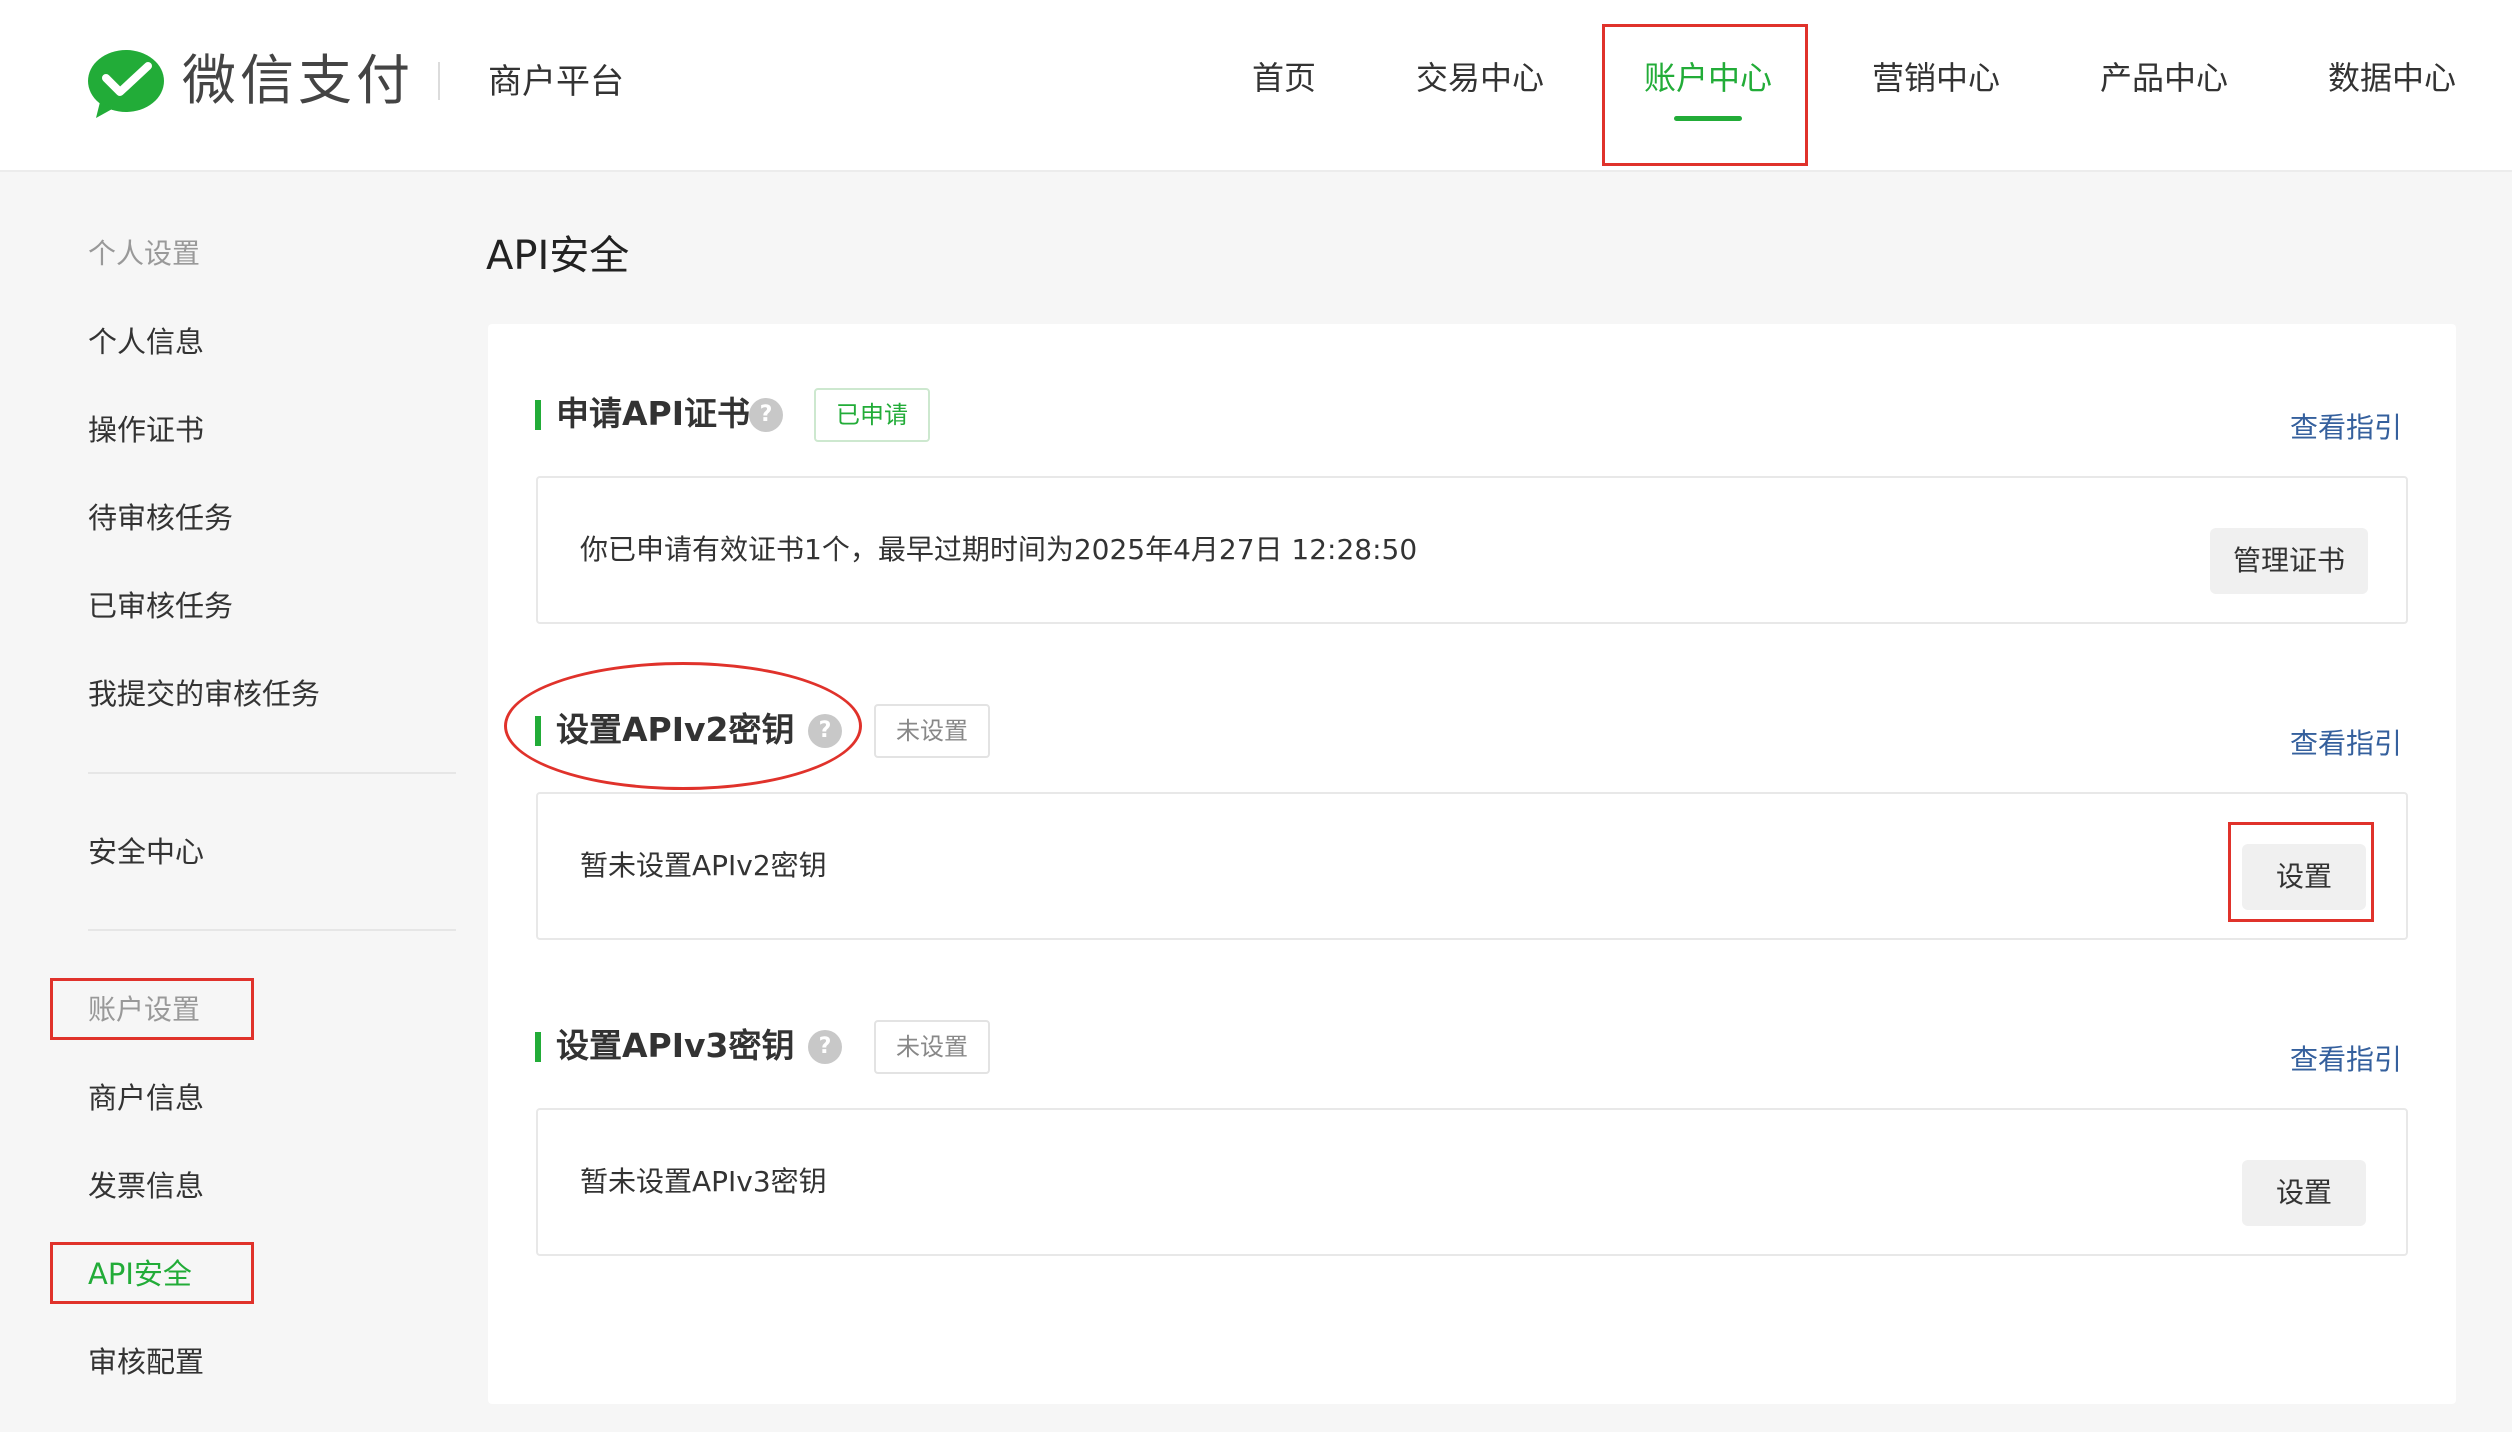 This screenshot has width=2512, height=1432. I want to click on sidebar-item-personal-info: 个人信息, so click(146, 342).